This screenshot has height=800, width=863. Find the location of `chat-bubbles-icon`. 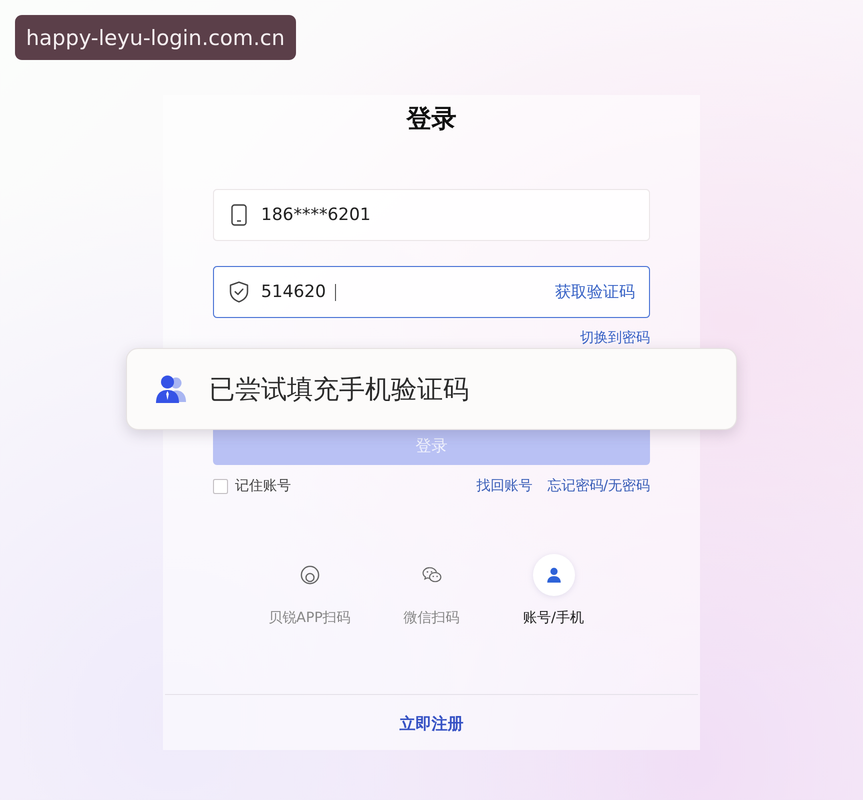

chat-bubbles-icon is located at coordinates (432, 575).